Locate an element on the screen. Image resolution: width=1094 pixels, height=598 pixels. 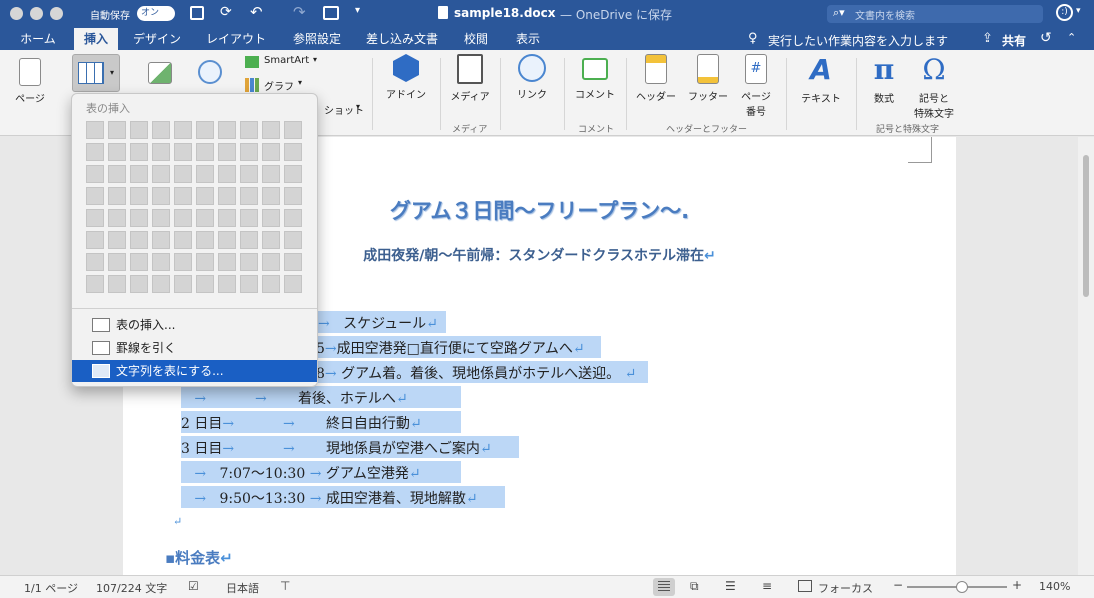
chart-dropdown-icon: ▾ is located at coordinates (300, 82).